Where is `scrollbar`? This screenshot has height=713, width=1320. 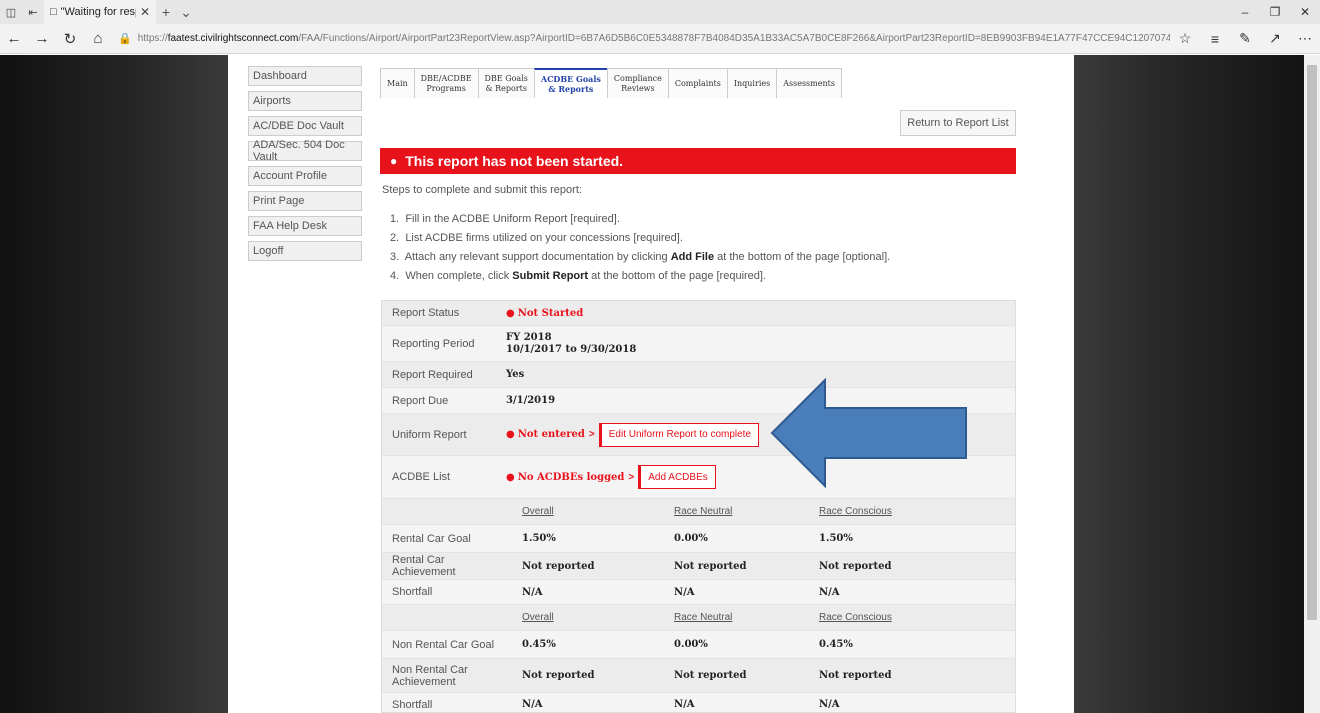
scrollbar is located at coordinates (1312, 384).